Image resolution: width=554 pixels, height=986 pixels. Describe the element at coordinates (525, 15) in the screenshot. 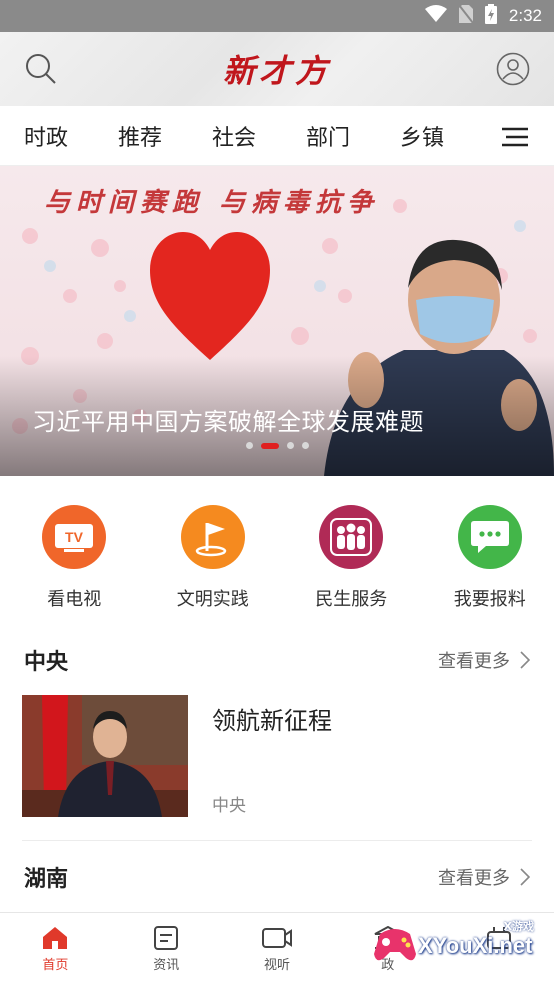

I see `clock: 2:32` at that location.